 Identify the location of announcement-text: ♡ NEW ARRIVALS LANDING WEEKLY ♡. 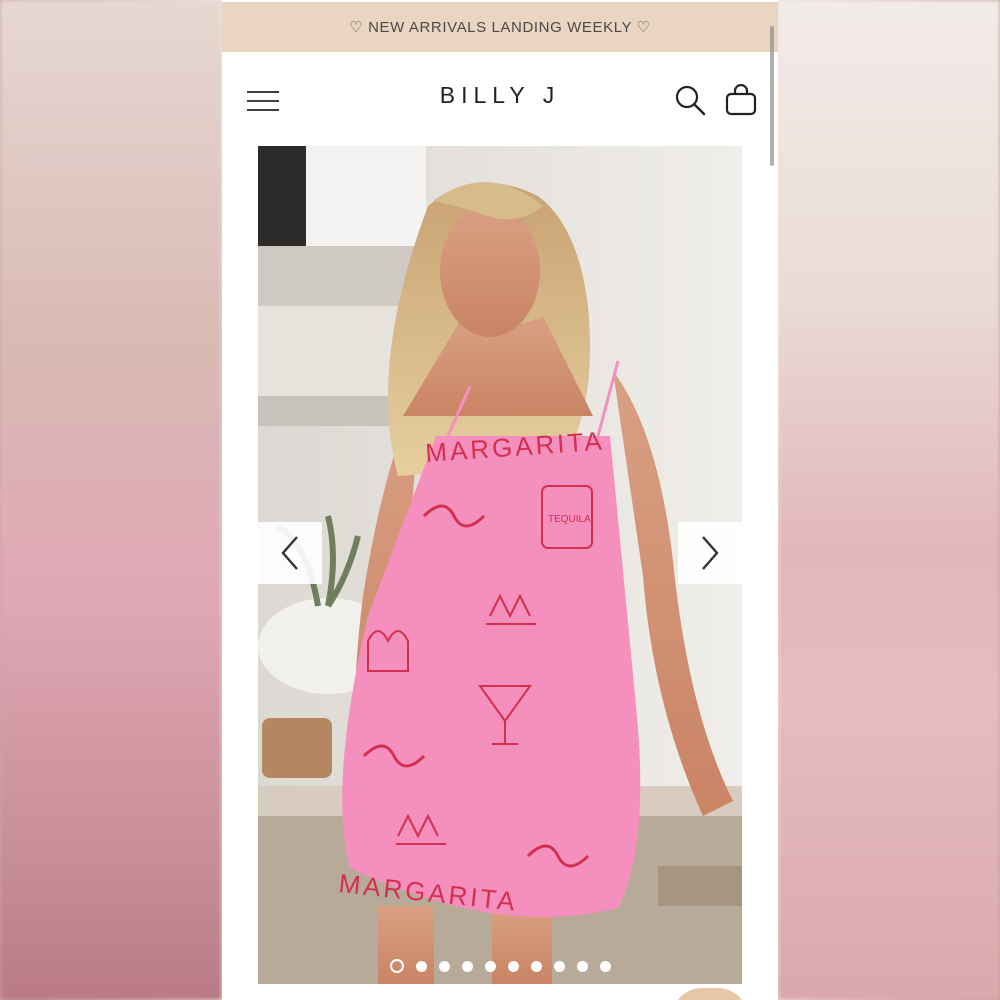
(500, 27).